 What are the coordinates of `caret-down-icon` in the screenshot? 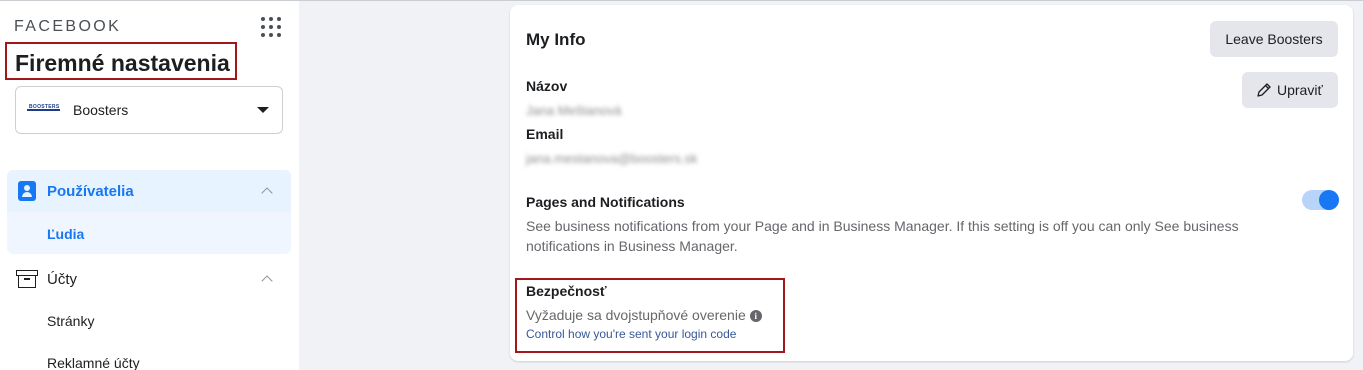 It's located at (263, 110).